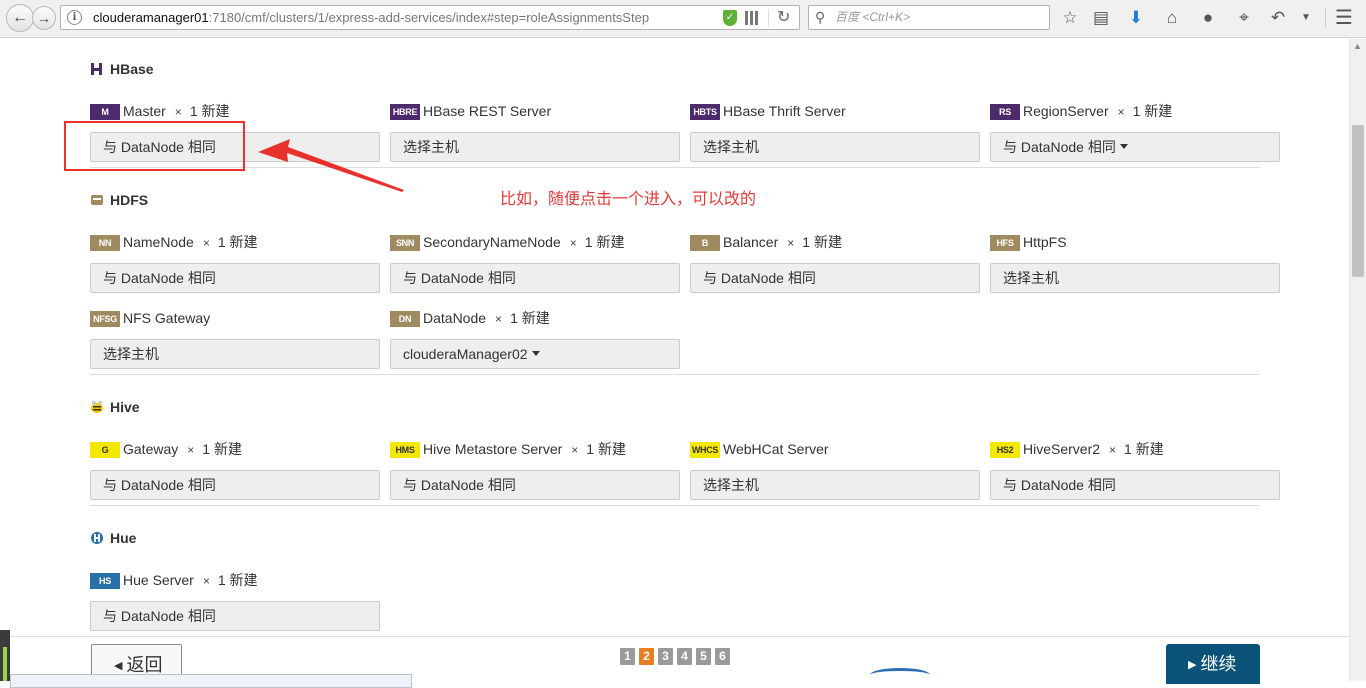 Image resolution: width=1366 pixels, height=688 pixels. I want to click on status-bar-url, so click(211, 681).